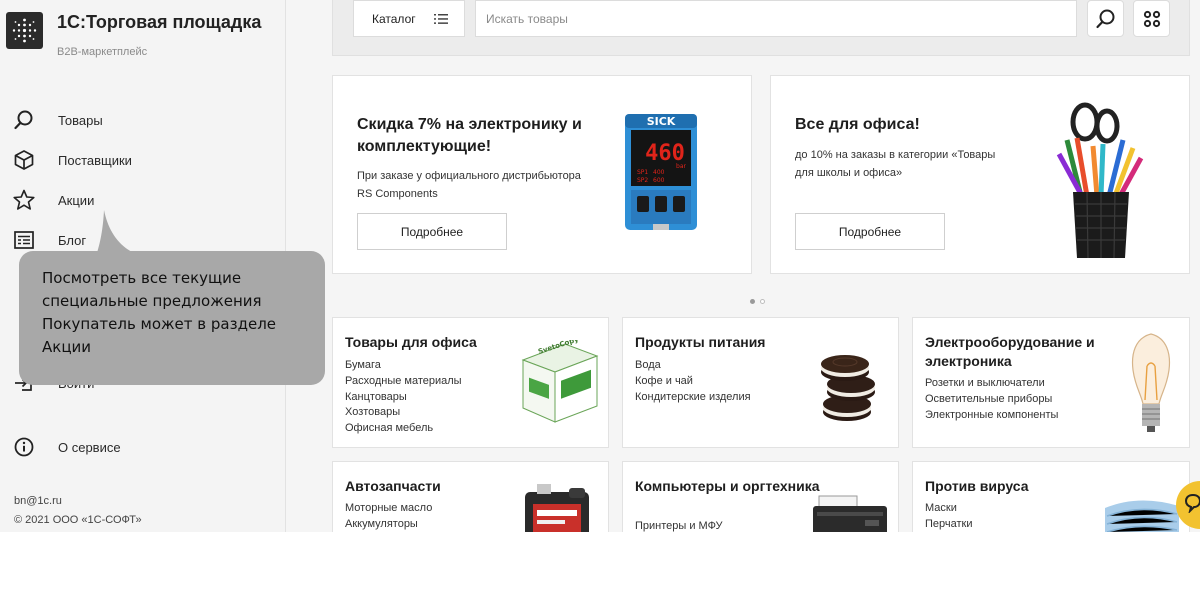 The image size is (1200, 589). What do you see at coordinates (693, 398) in the screenshot?
I see `category-link: Кондитерские изделия` at bounding box center [693, 398].